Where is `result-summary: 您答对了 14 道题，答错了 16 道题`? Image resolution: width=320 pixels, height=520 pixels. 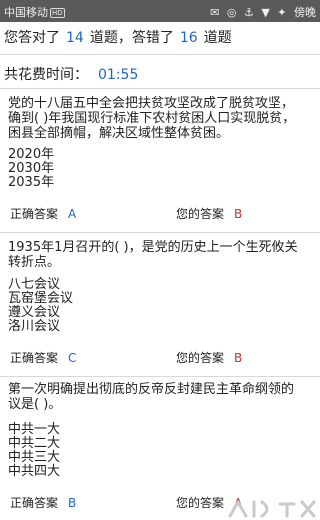
result-summary: 您答对了 14 道题，答错了 16 道题 is located at coordinates (118, 37).